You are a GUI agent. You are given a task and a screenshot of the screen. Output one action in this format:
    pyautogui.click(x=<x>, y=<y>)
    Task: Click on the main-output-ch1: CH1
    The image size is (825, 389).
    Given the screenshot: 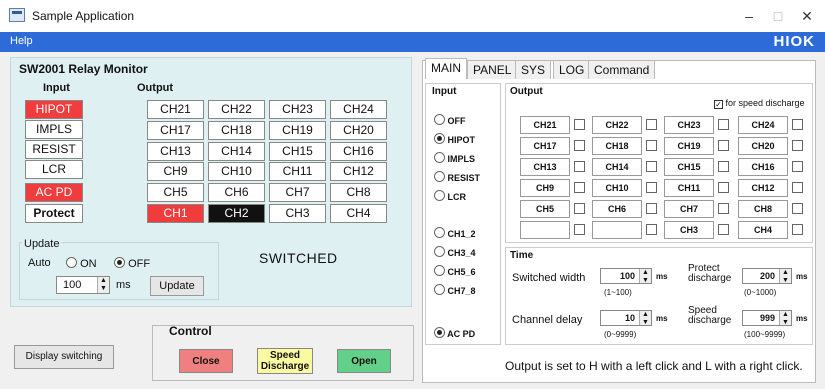 What is the action you would take?
    pyautogui.click(x=545, y=230)
    